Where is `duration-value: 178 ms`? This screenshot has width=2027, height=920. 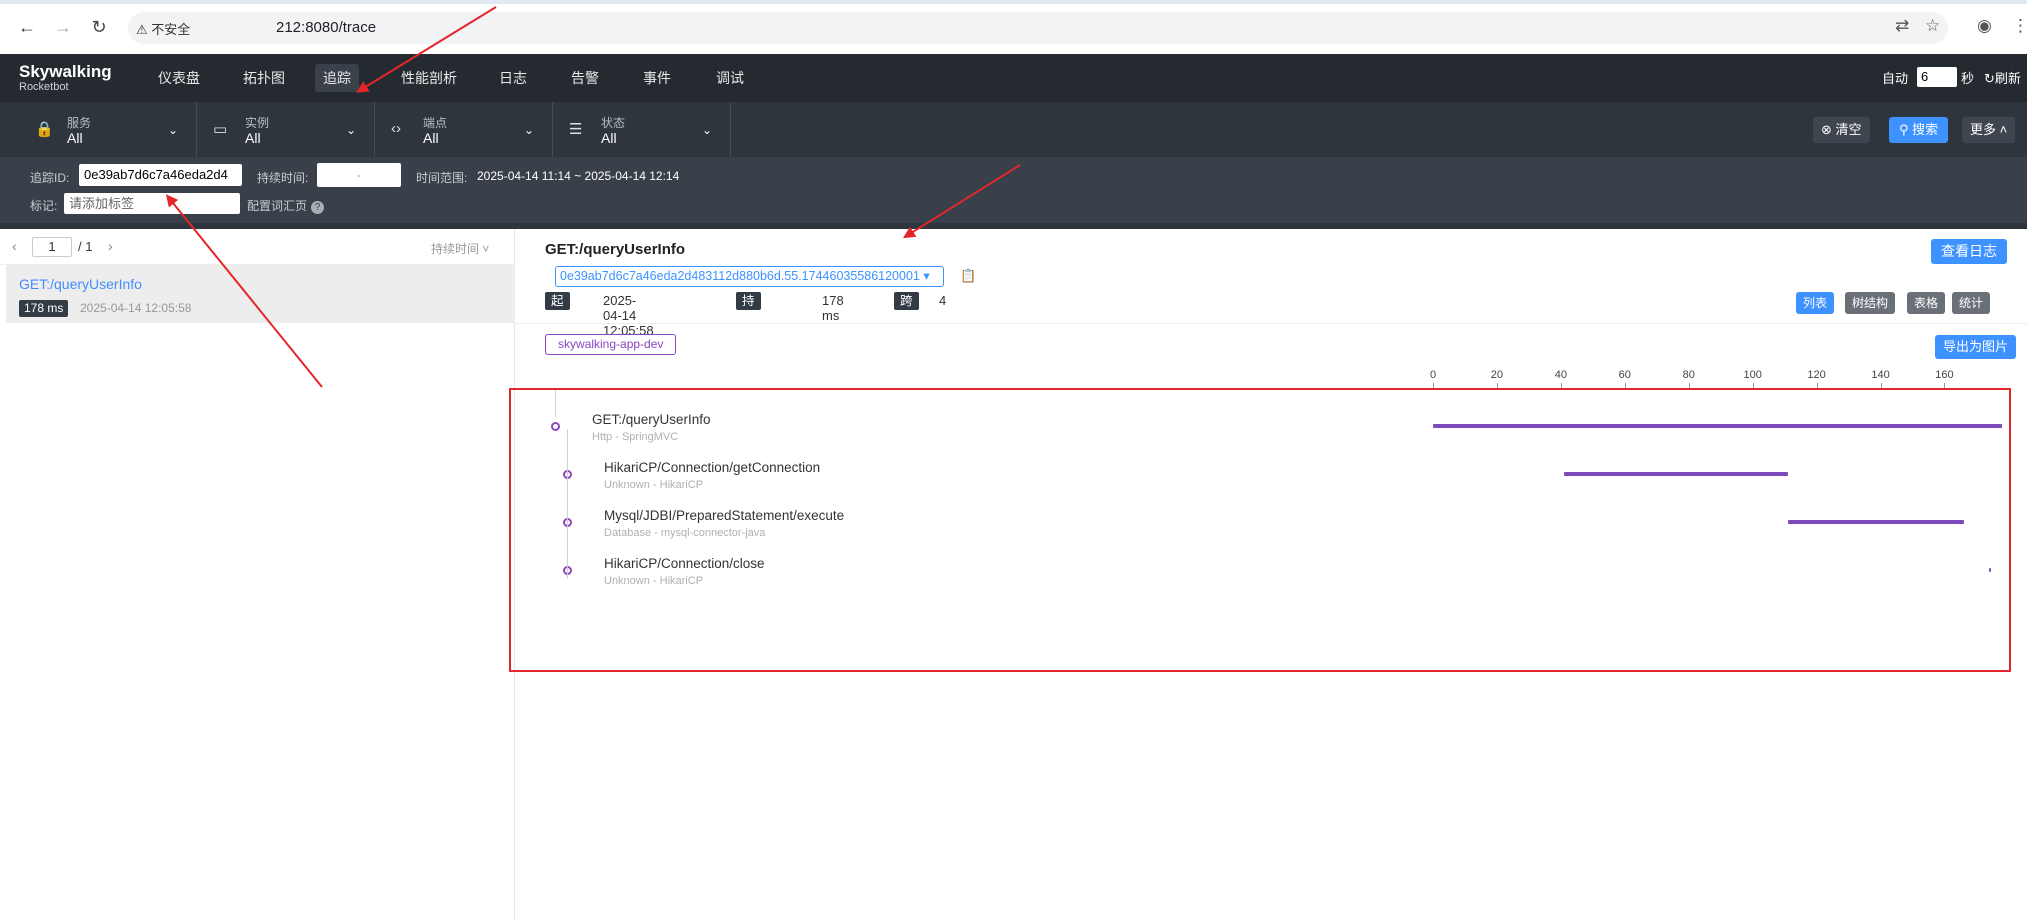
duration-value: 178 ms is located at coordinates (833, 308).